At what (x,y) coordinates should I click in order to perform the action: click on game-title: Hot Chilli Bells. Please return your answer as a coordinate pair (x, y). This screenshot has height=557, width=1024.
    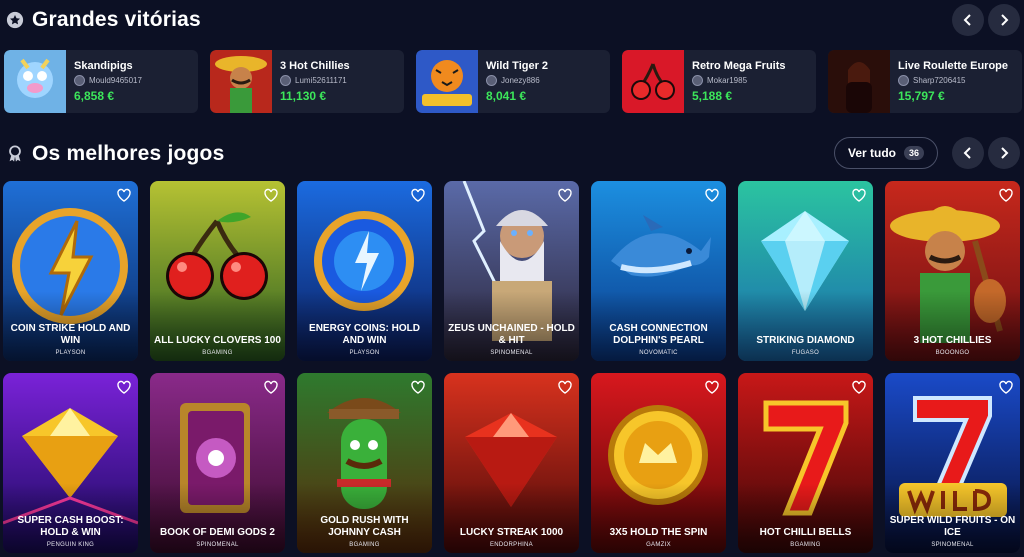
    Looking at the image, I should click on (805, 532).